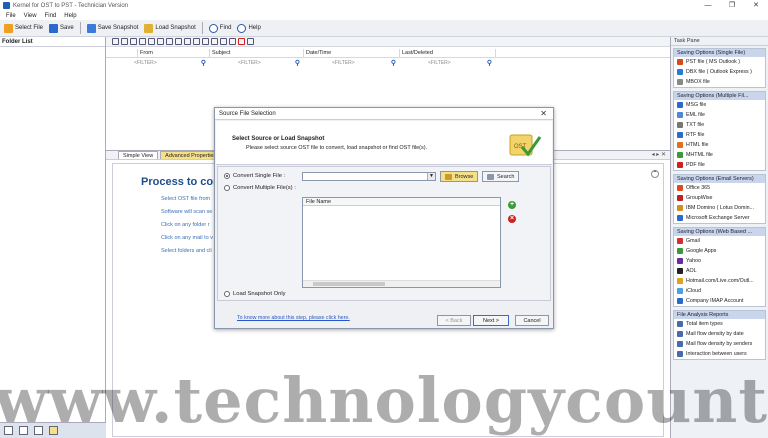  What do you see at coordinates (719, 198) in the screenshot?
I see `task-item: GroupWise` at bounding box center [719, 198].